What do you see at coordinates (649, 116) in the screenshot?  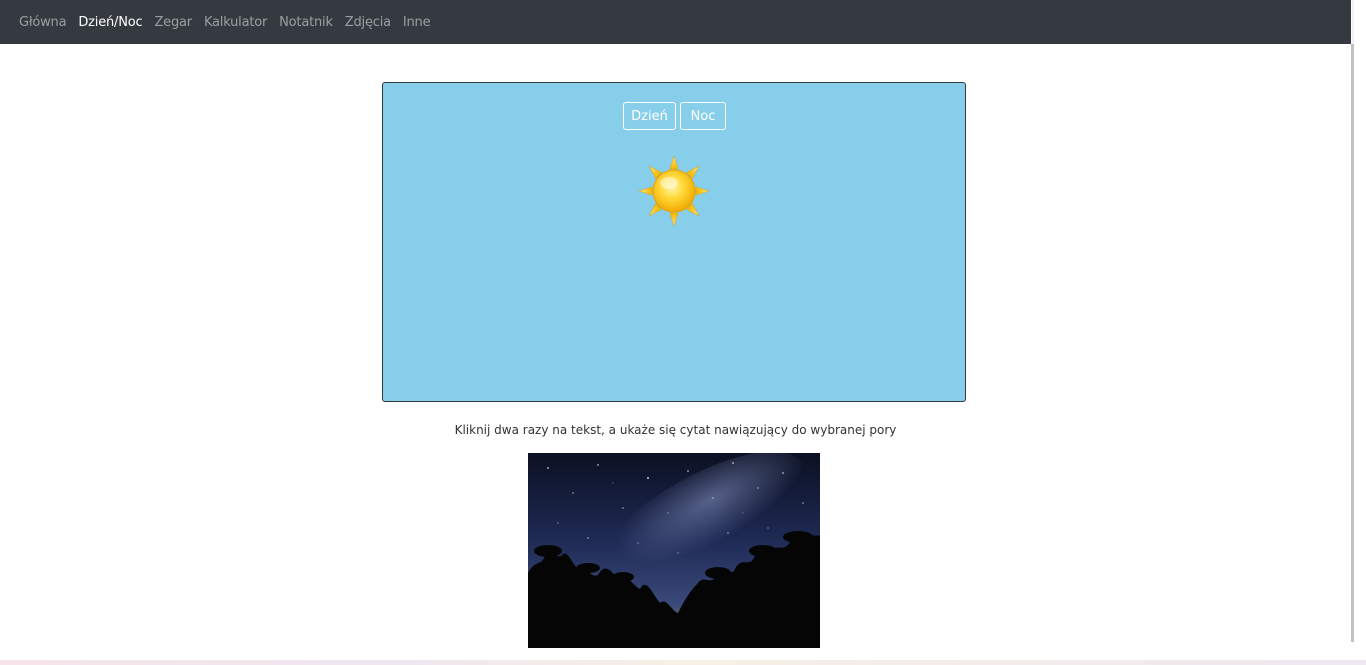 I see `day-button: Dzień` at bounding box center [649, 116].